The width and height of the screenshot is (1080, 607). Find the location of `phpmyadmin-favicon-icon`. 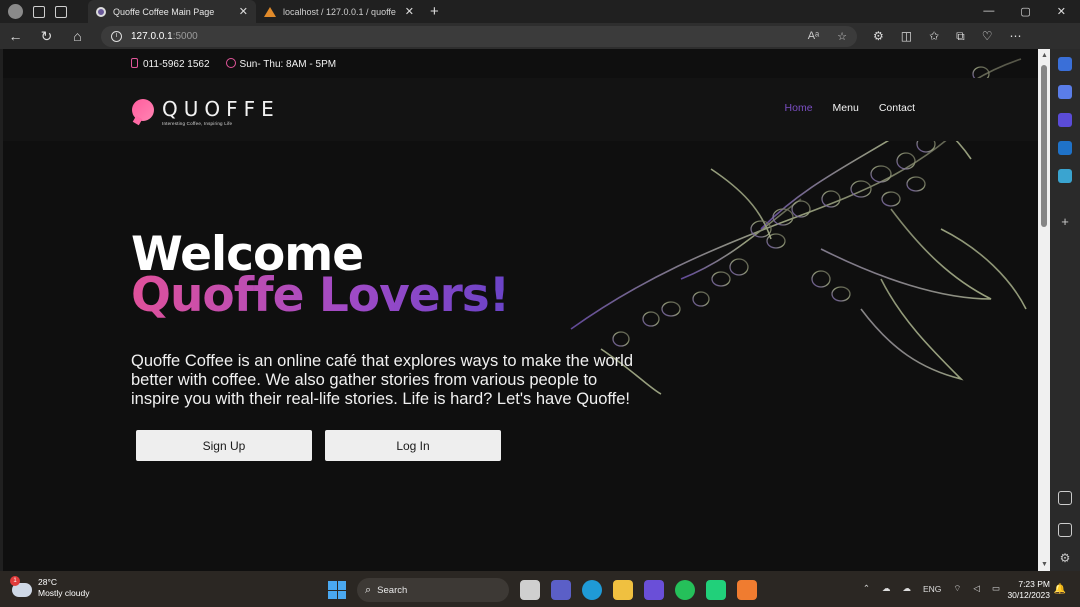

phpmyadmin-favicon-icon is located at coordinates (270, 11).